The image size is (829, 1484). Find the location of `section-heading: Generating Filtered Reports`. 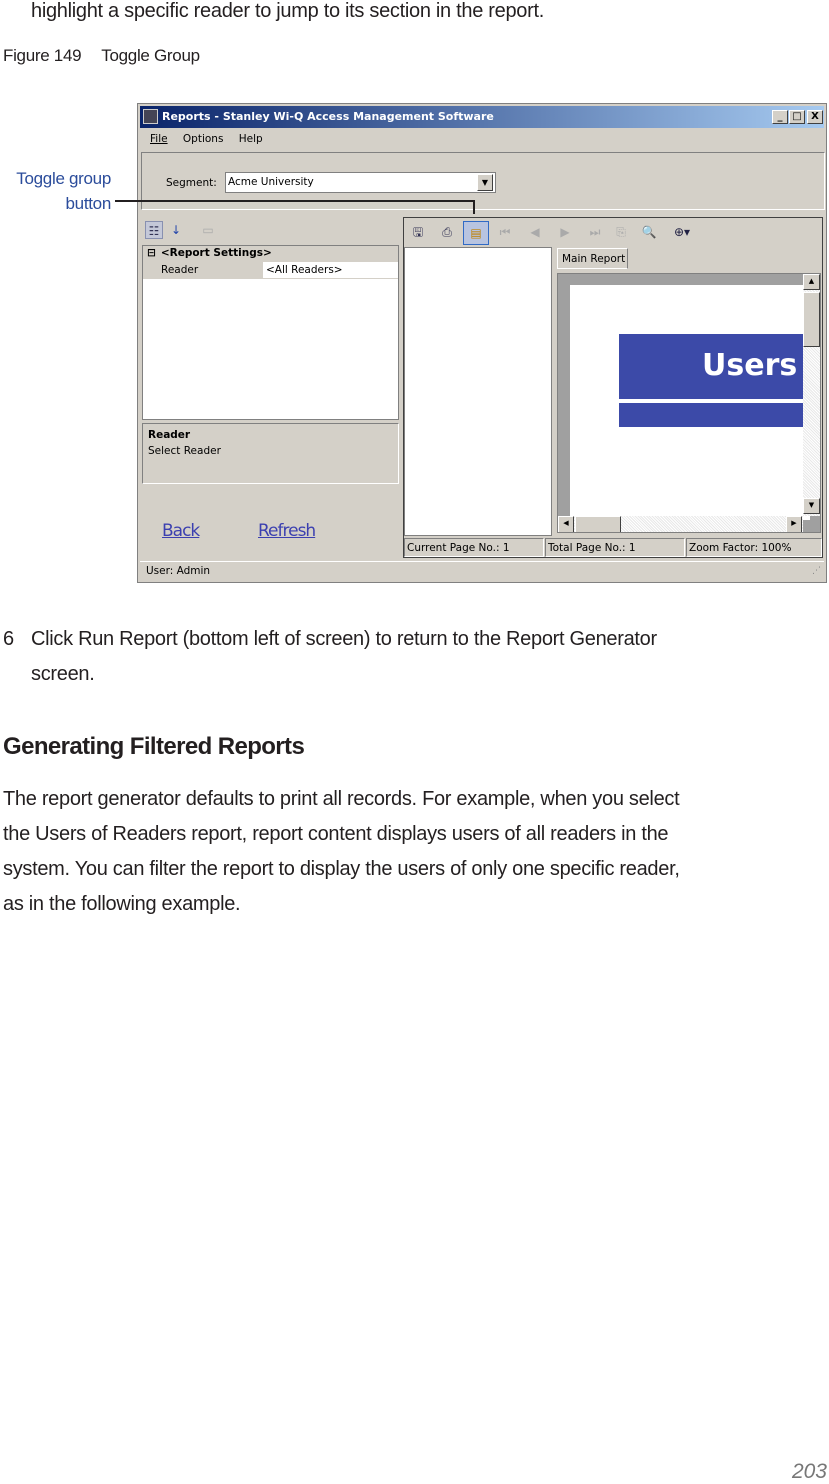

section-heading: Generating Filtered Reports is located at coordinates (154, 746).